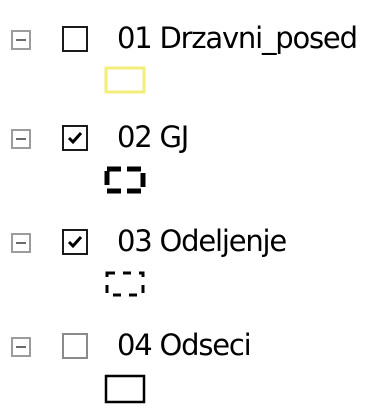 This screenshot has width=387, height=408. I want to click on layer-name: 02 GJ, so click(153, 137).